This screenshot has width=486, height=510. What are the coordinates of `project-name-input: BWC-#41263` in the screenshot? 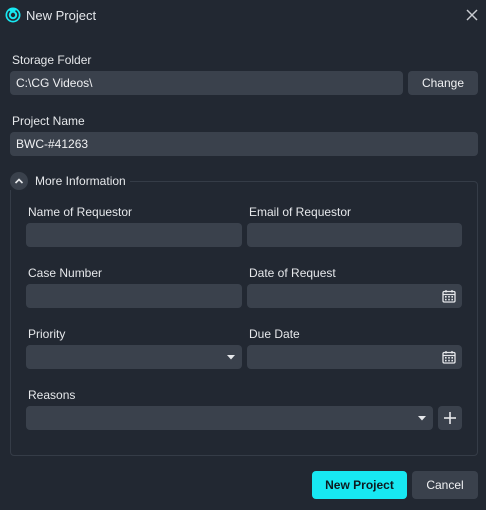 It's located at (244, 144).